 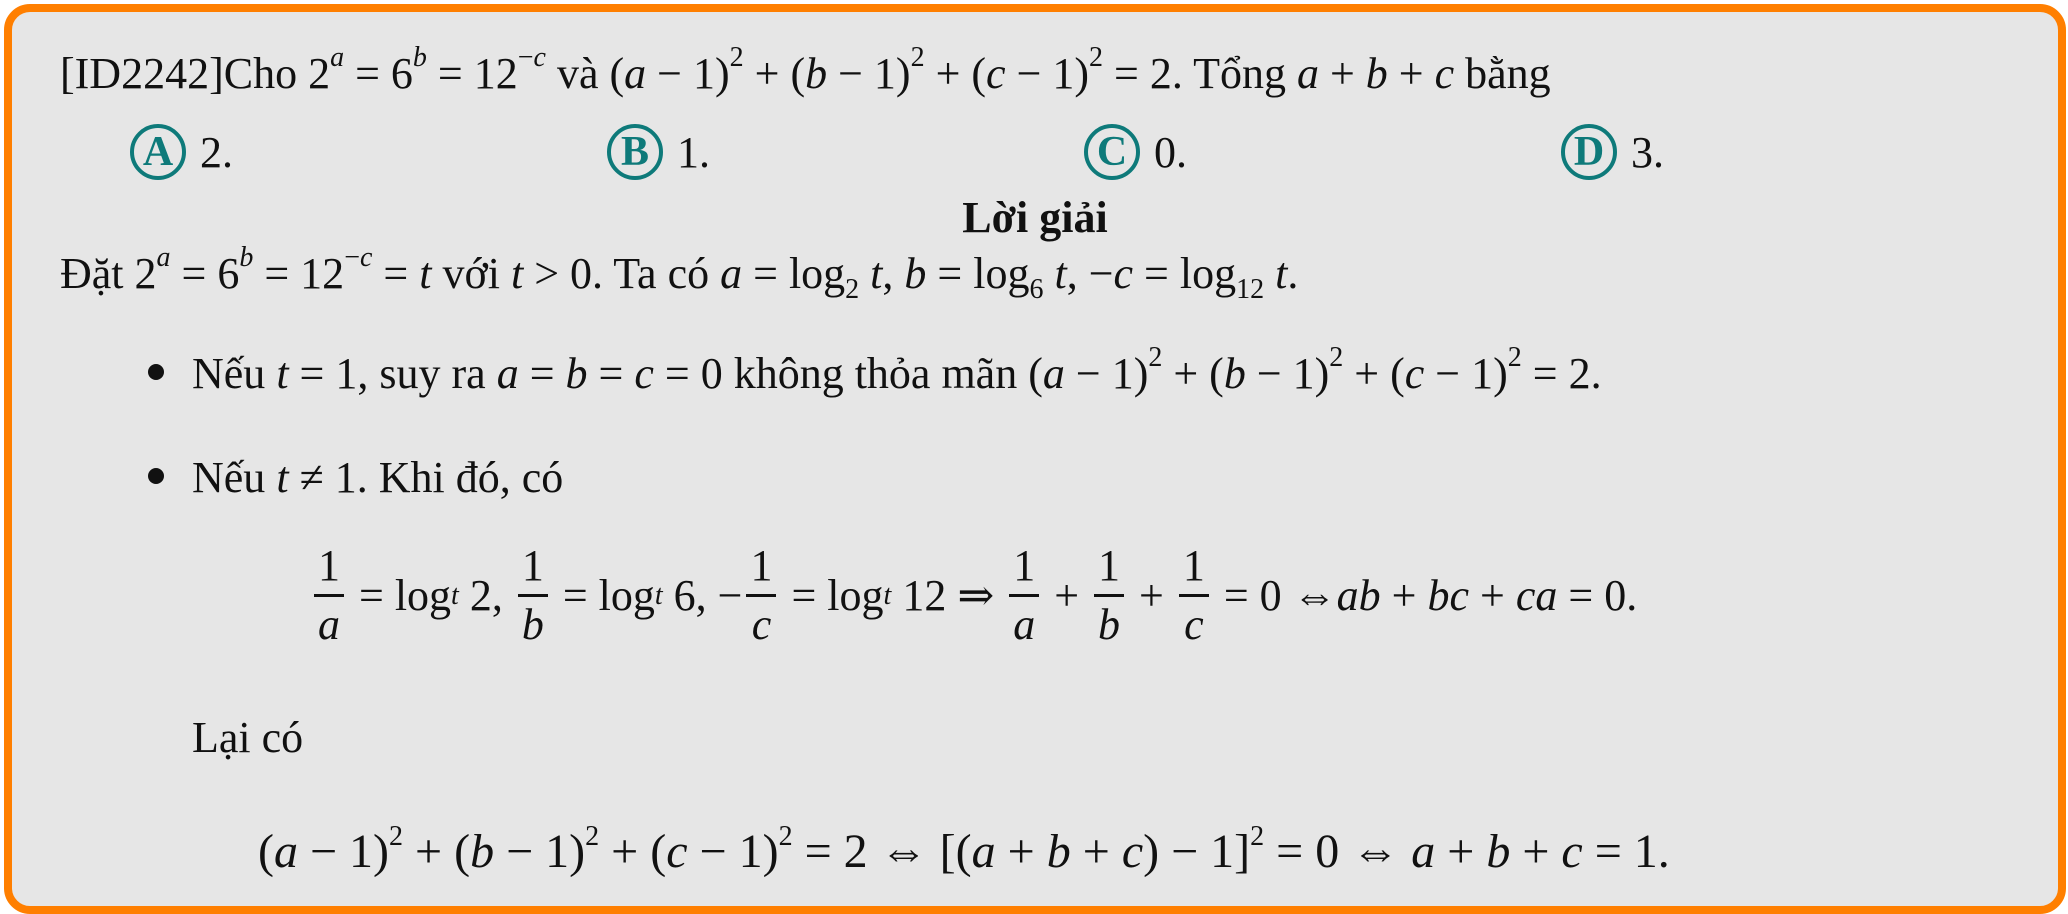 I want to click on option-c-badge: C, so click(x=1112, y=152).